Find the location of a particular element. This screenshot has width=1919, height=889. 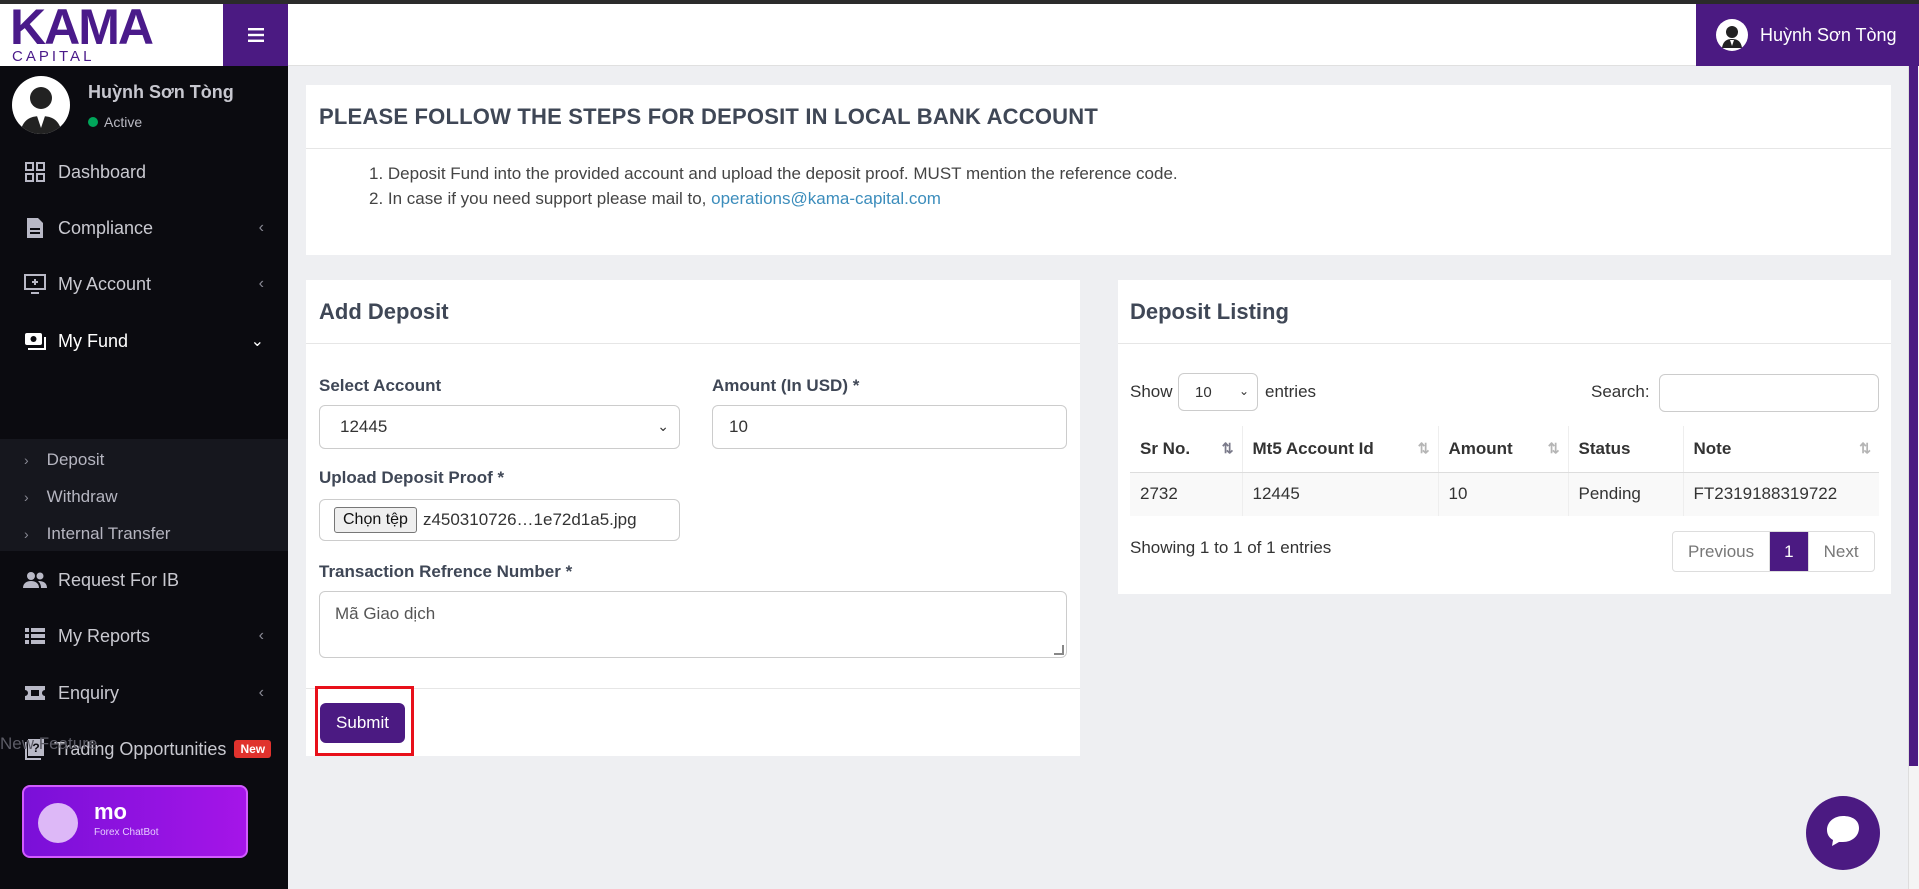

amount-value: 10 is located at coordinates (738, 426).